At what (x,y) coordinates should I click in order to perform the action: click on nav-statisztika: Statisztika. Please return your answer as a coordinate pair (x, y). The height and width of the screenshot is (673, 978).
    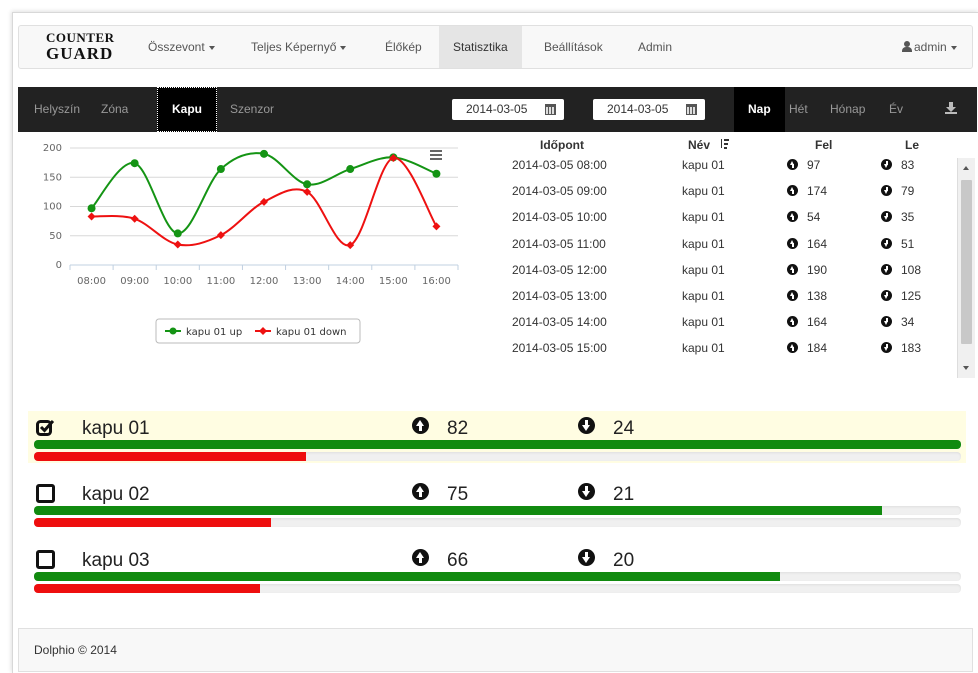
    Looking at the image, I should click on (480, 47).